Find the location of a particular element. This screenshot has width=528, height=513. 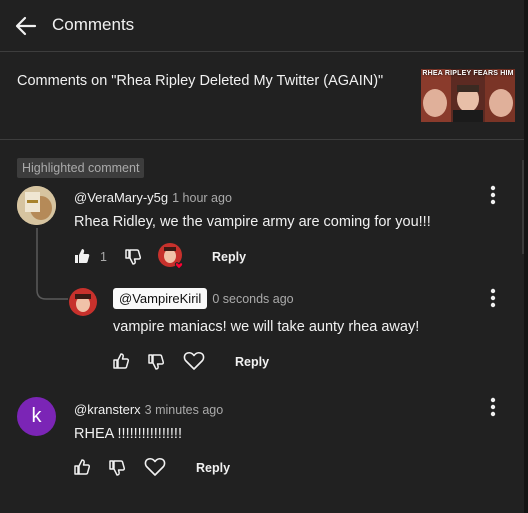

comment-header: @VeraMary-y5g 1 hour ago is located at coordinates (153, 198).